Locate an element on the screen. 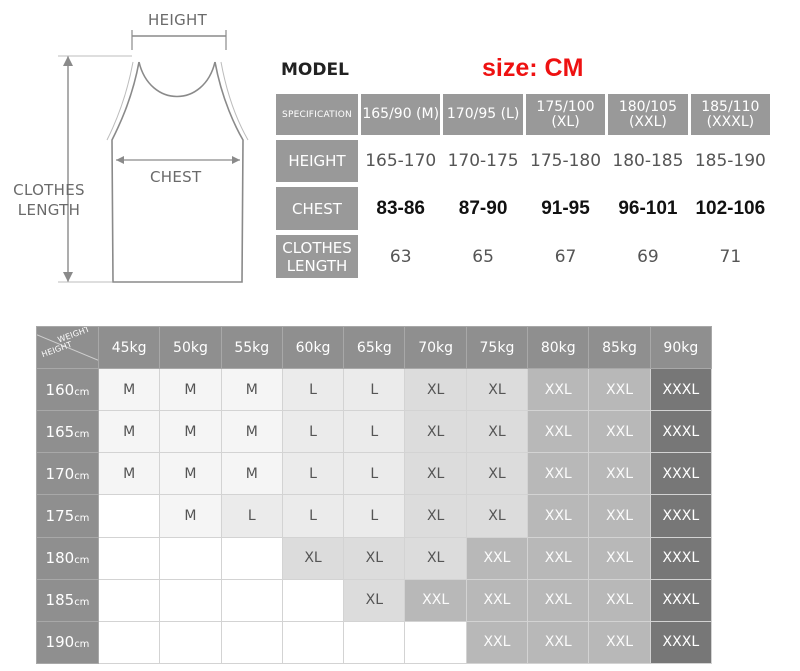 This screenshot has height=671, width=800. height-row-header: 175cm is located at coordinates (67, 516).